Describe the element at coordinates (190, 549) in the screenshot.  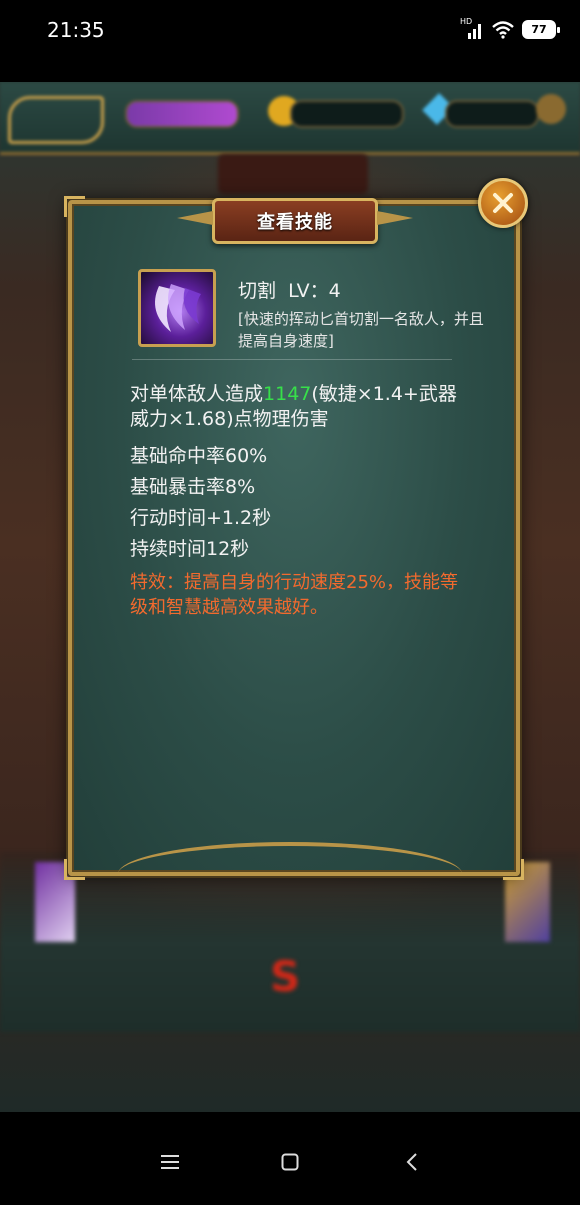
I see `stat-duration: 持续时间12秒` at that location.